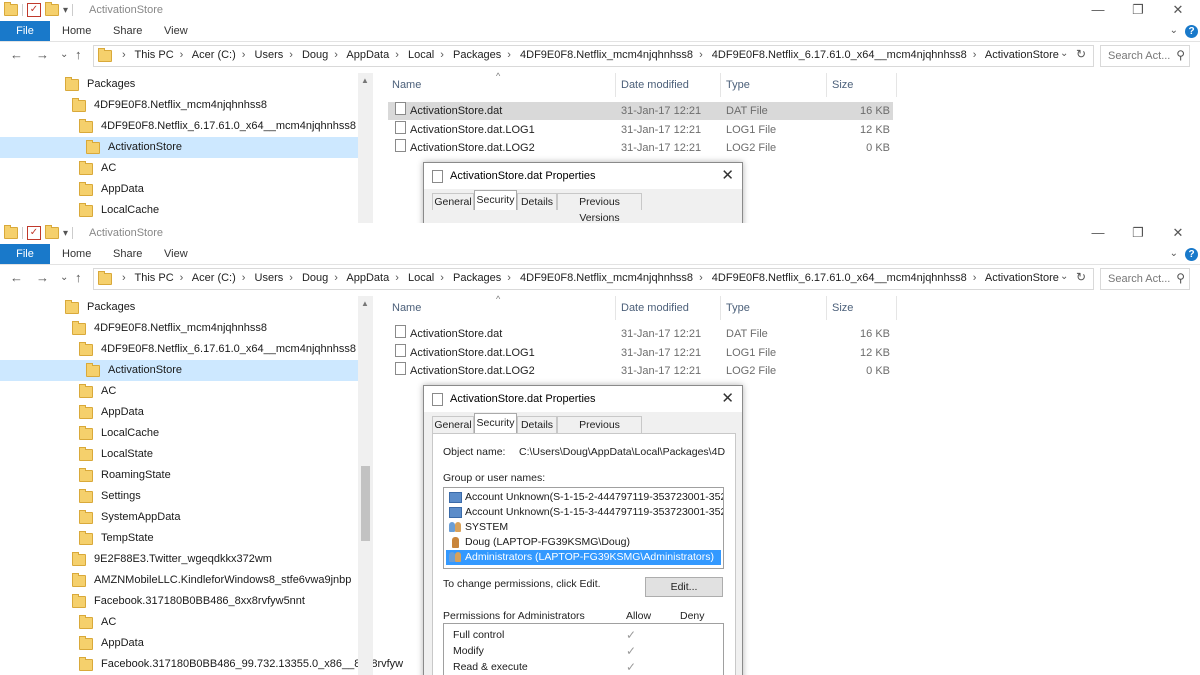 The width and height of the screenshot is (1200, 675). I want to click on search-icon: ⚲, so click(1180, 55).